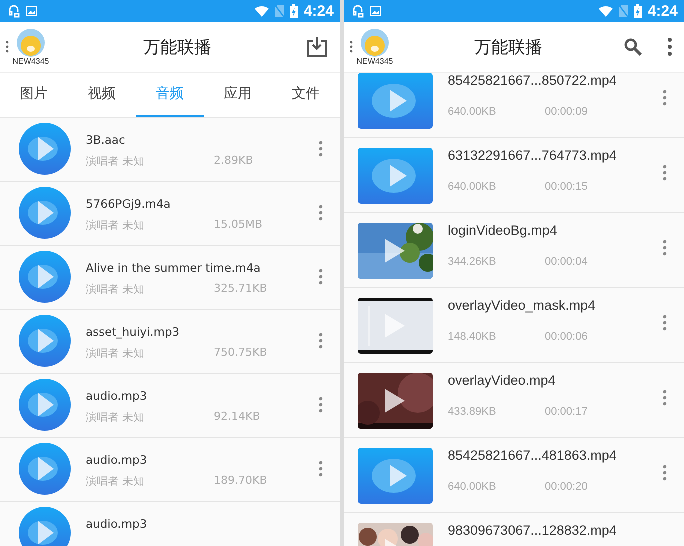 This screenshot has height=546, width=684. Describe the element at coordinates (306, 95) in the screenshot. I see `tab: 文件` at that location.